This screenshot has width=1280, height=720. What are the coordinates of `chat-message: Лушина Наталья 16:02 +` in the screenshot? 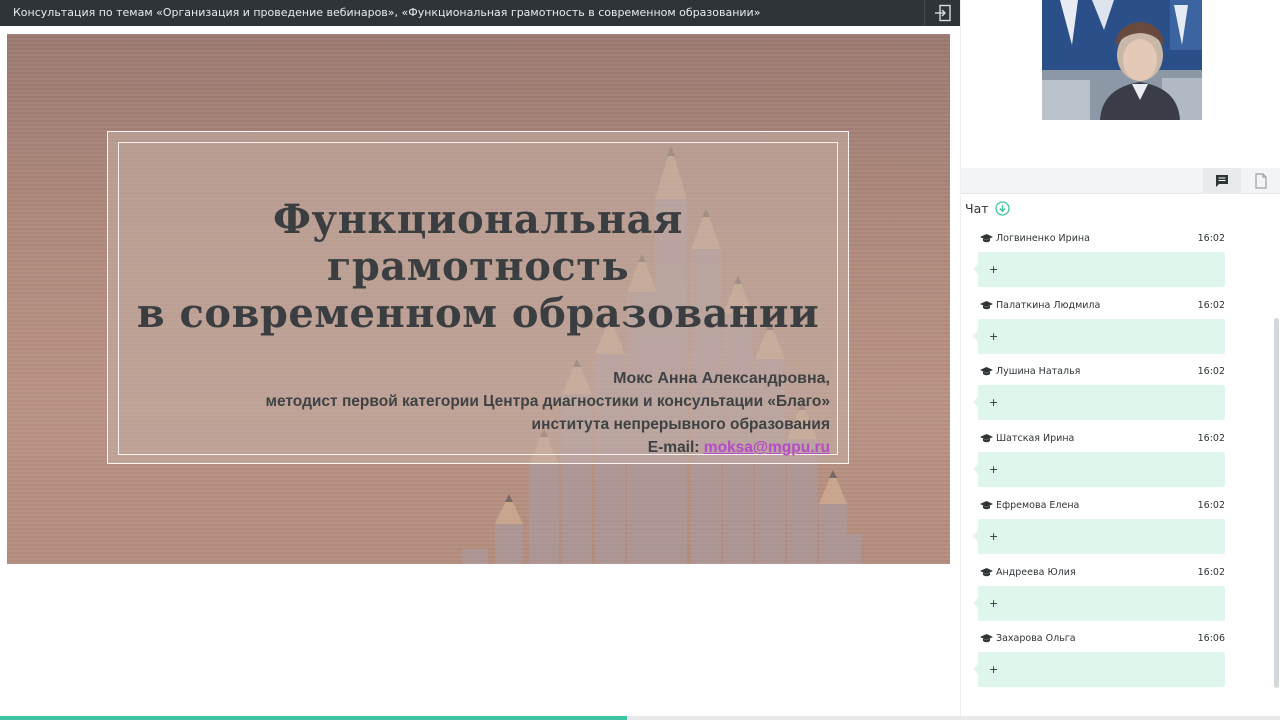 It's located at (1099, 395).